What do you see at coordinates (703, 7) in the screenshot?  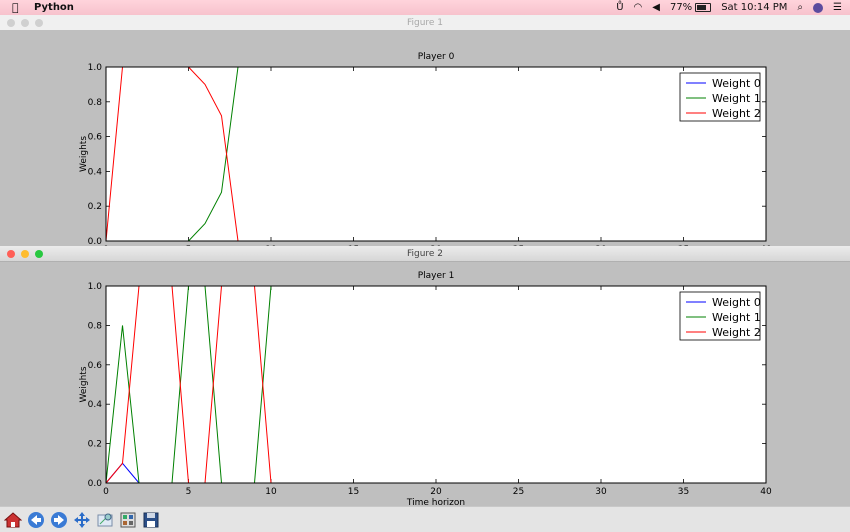 I see `battery-icon` at bounding box center [703, 7].